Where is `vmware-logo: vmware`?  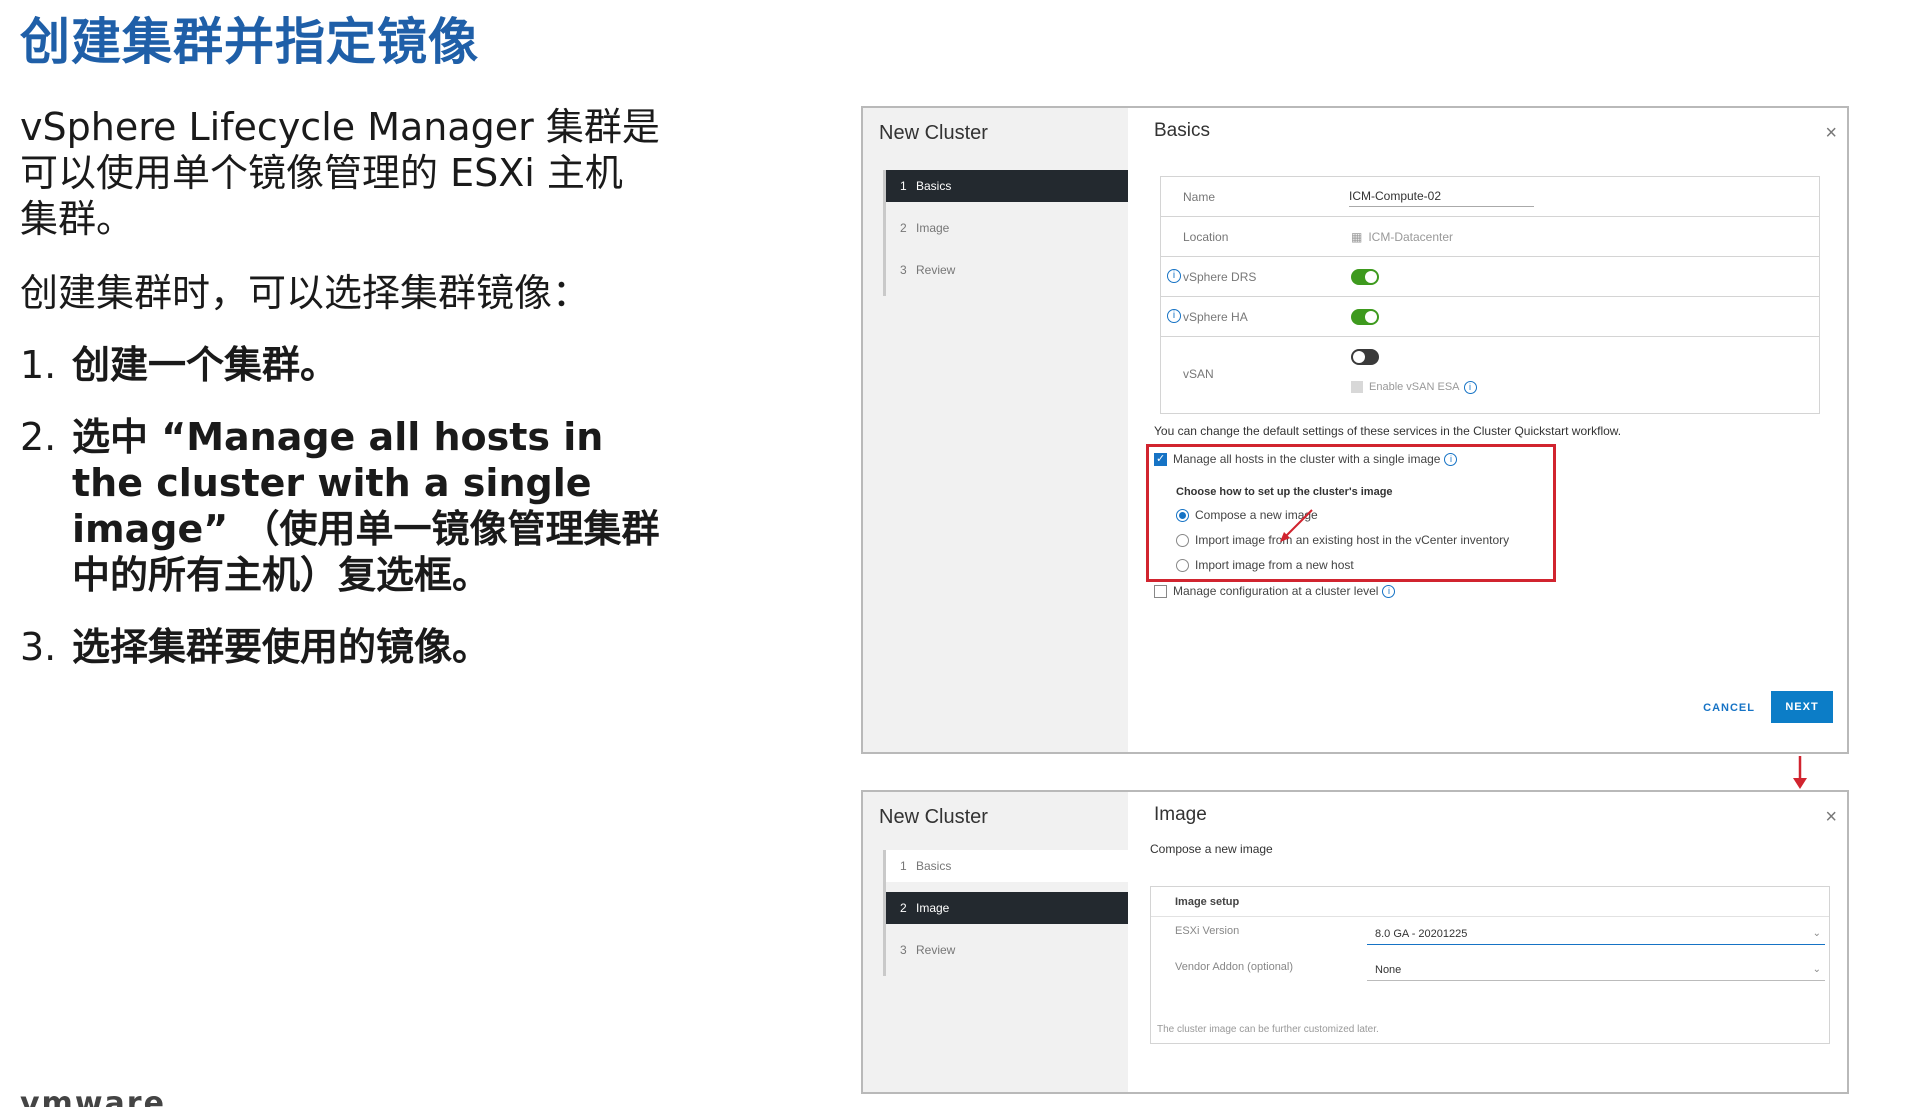
vmware-logo: vmware is located at coordinates (93, 1096).